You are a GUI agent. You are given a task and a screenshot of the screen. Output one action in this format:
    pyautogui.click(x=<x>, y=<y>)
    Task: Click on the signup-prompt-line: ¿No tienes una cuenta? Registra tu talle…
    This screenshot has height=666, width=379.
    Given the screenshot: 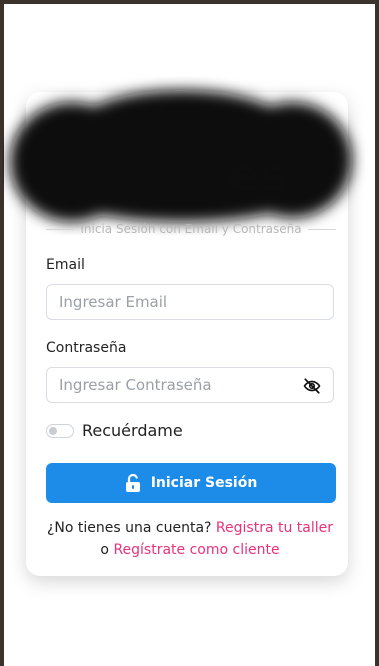 What is the action you would take?
    pyautogui.click(x=190, y=528)
    